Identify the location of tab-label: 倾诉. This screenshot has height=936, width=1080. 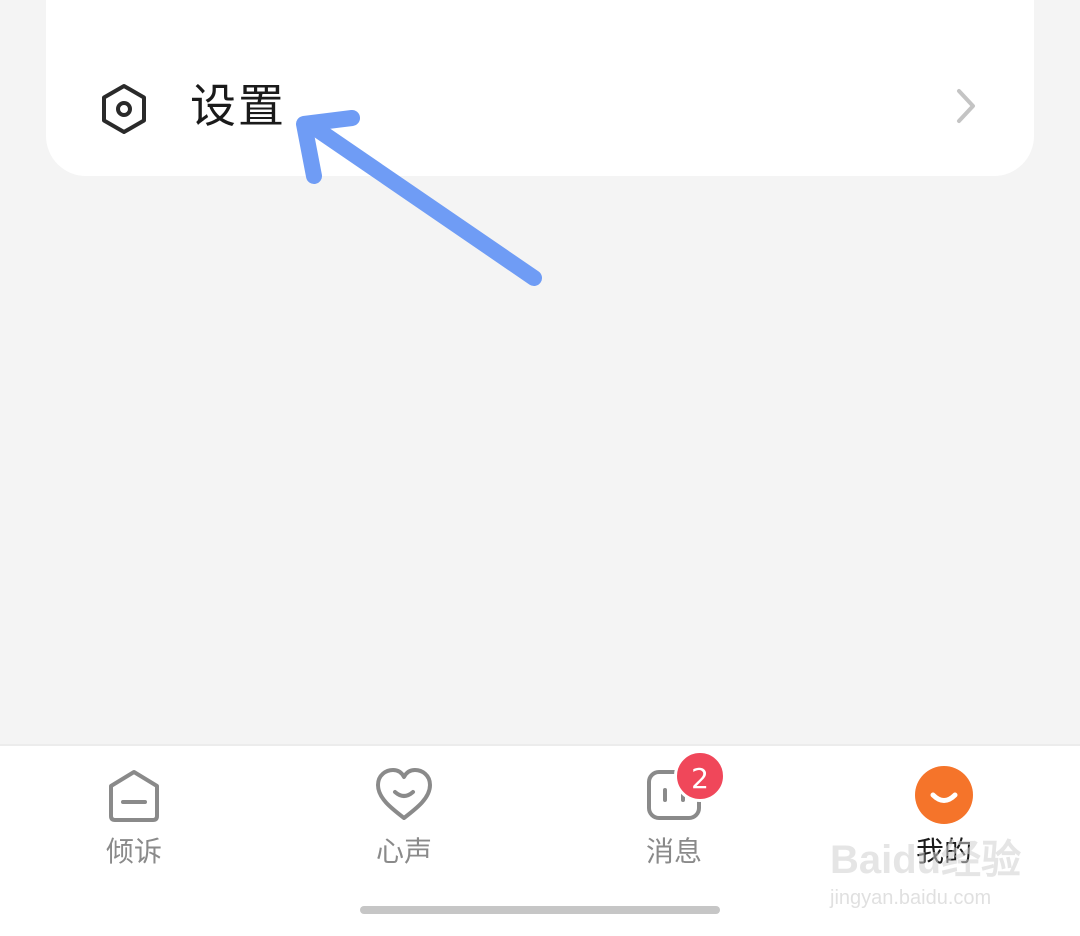
(133, 851).